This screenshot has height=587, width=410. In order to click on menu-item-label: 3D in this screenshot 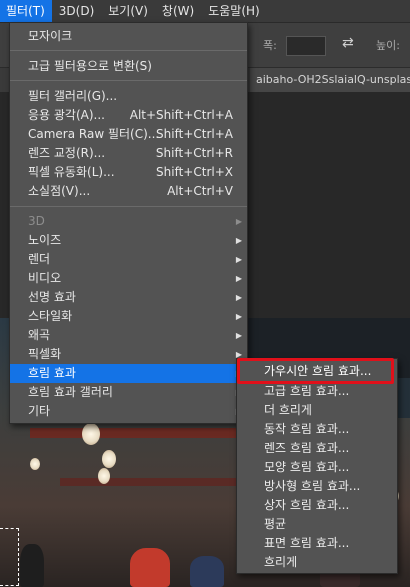, I will do `click(36, 221)`.